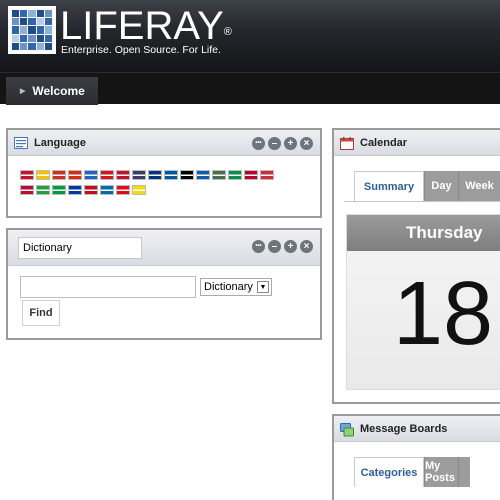 The image size is (500, 500). I want to click on message-boards-tabs: Categories My Posts, so click(412, 472).